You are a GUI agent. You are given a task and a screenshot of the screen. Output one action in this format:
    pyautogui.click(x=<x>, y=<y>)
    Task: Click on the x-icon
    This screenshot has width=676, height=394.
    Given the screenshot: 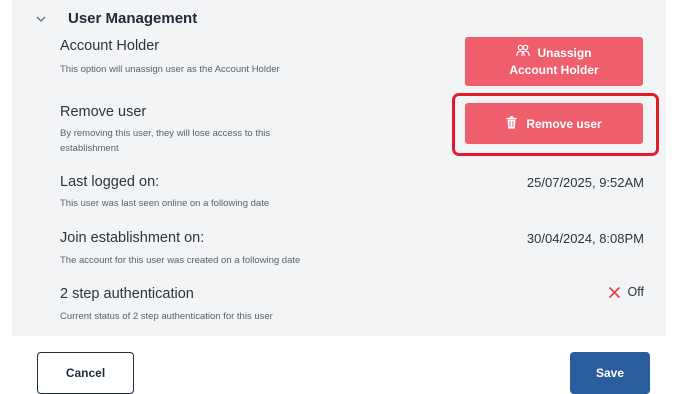 What is the action you would take?
    pyautogui.click(x=614, y=292)
    